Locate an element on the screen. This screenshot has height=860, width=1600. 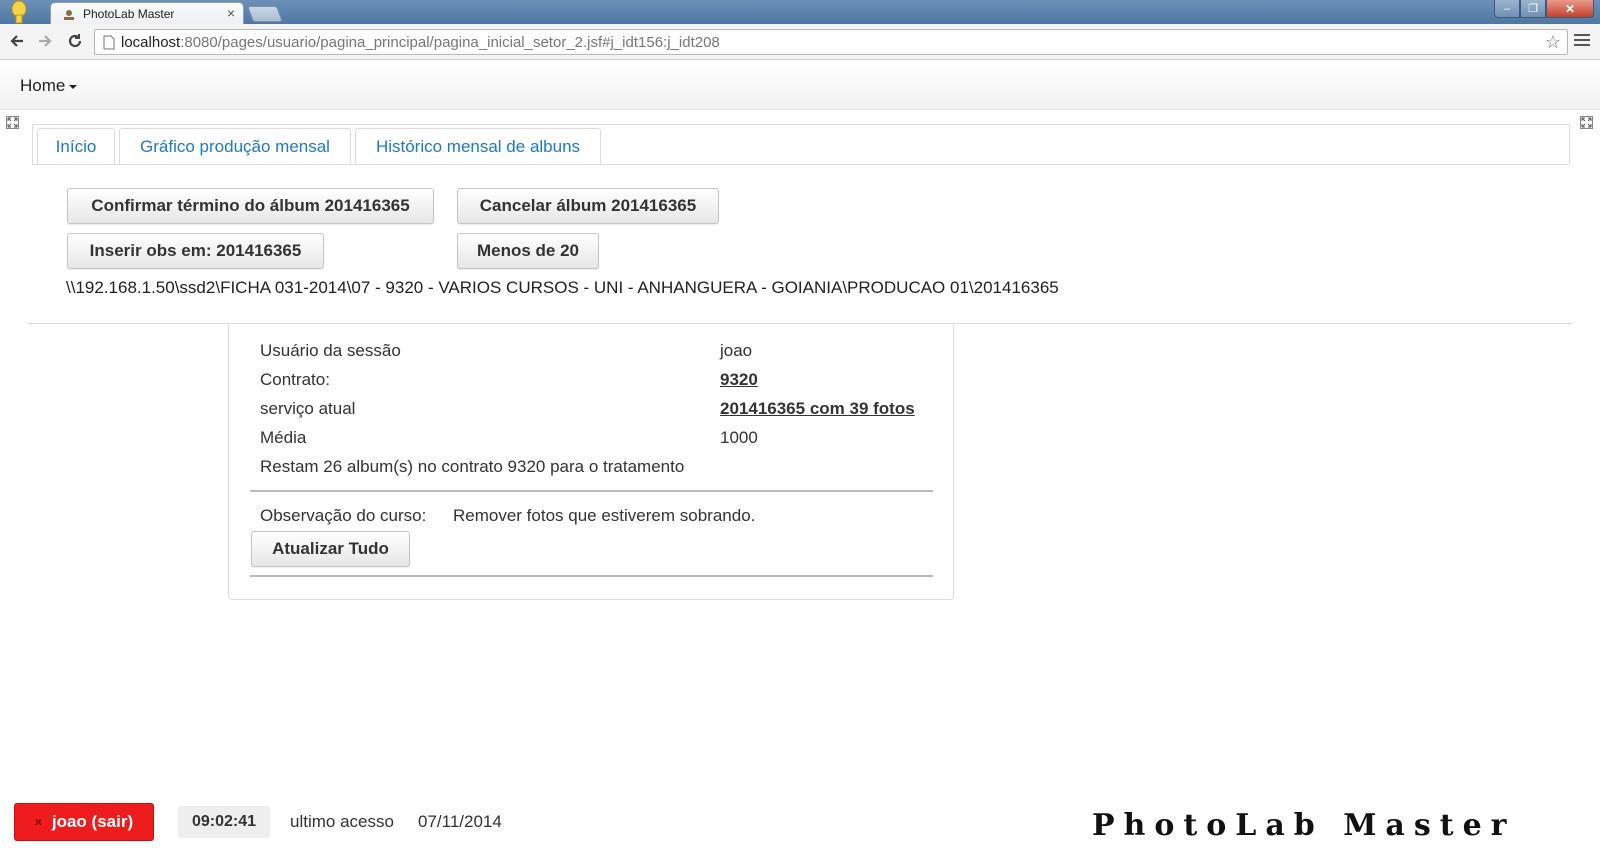
restore-icon: ❐ is located at coordinates (1533, 9).